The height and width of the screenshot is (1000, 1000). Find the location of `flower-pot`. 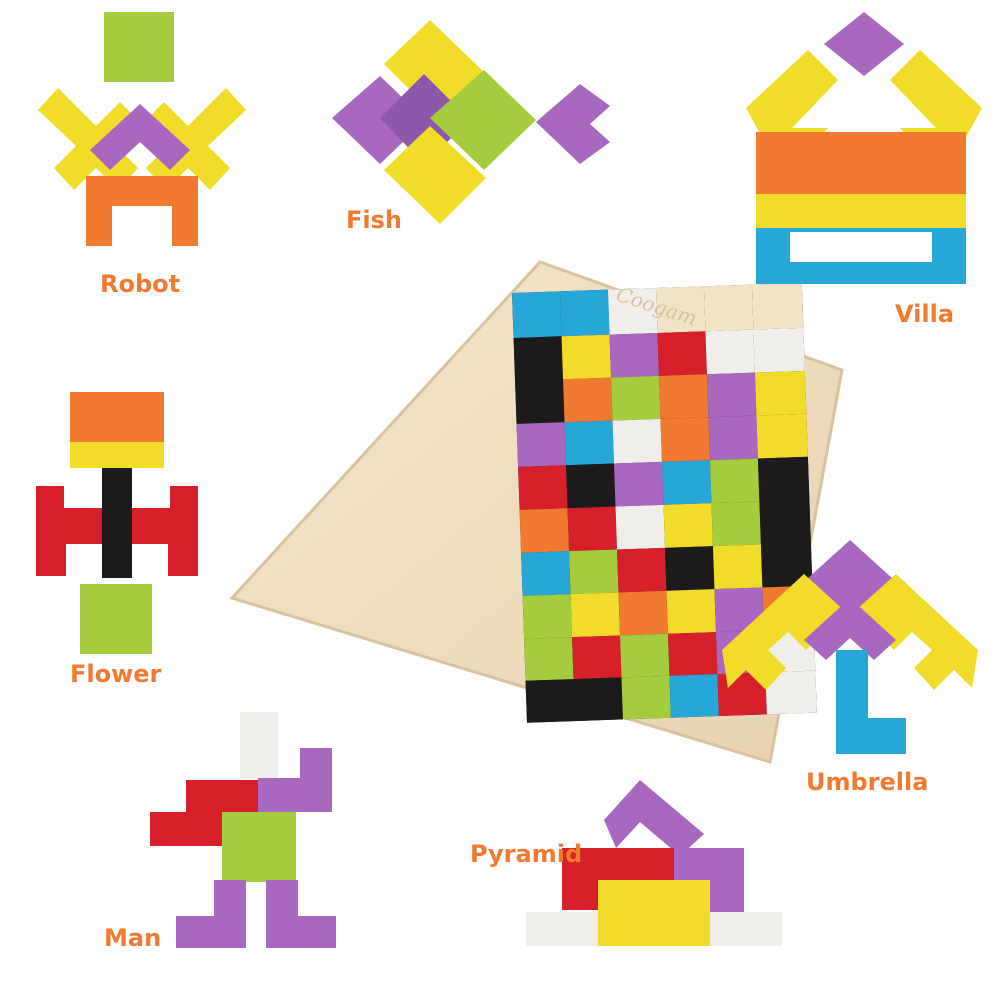

flower-pot is located at coordinates (116, 619).